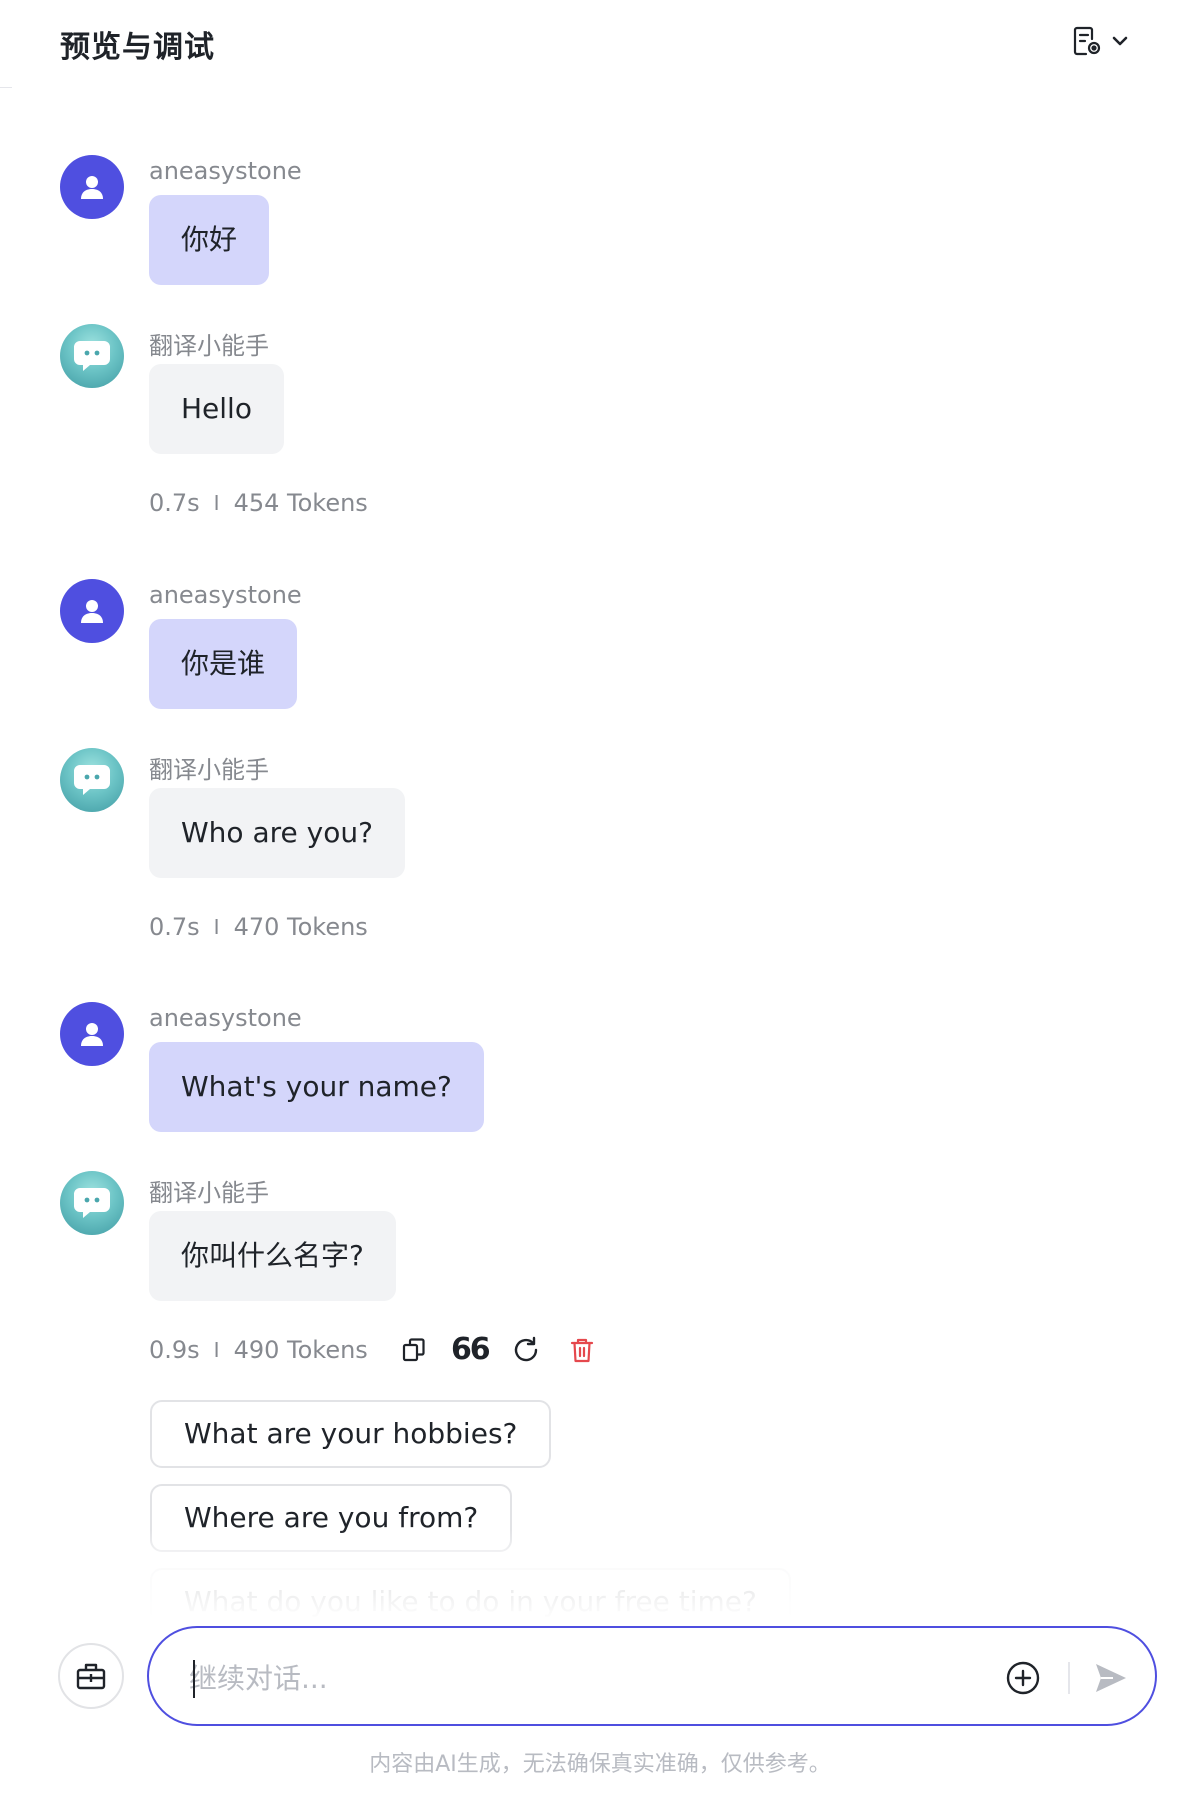 Image resolution: width=1200 pixels, height=1796 pixels. Describe the element at coordinates (174, 1350) in the screenshot. I see `response-time: 0.9s` at that location.